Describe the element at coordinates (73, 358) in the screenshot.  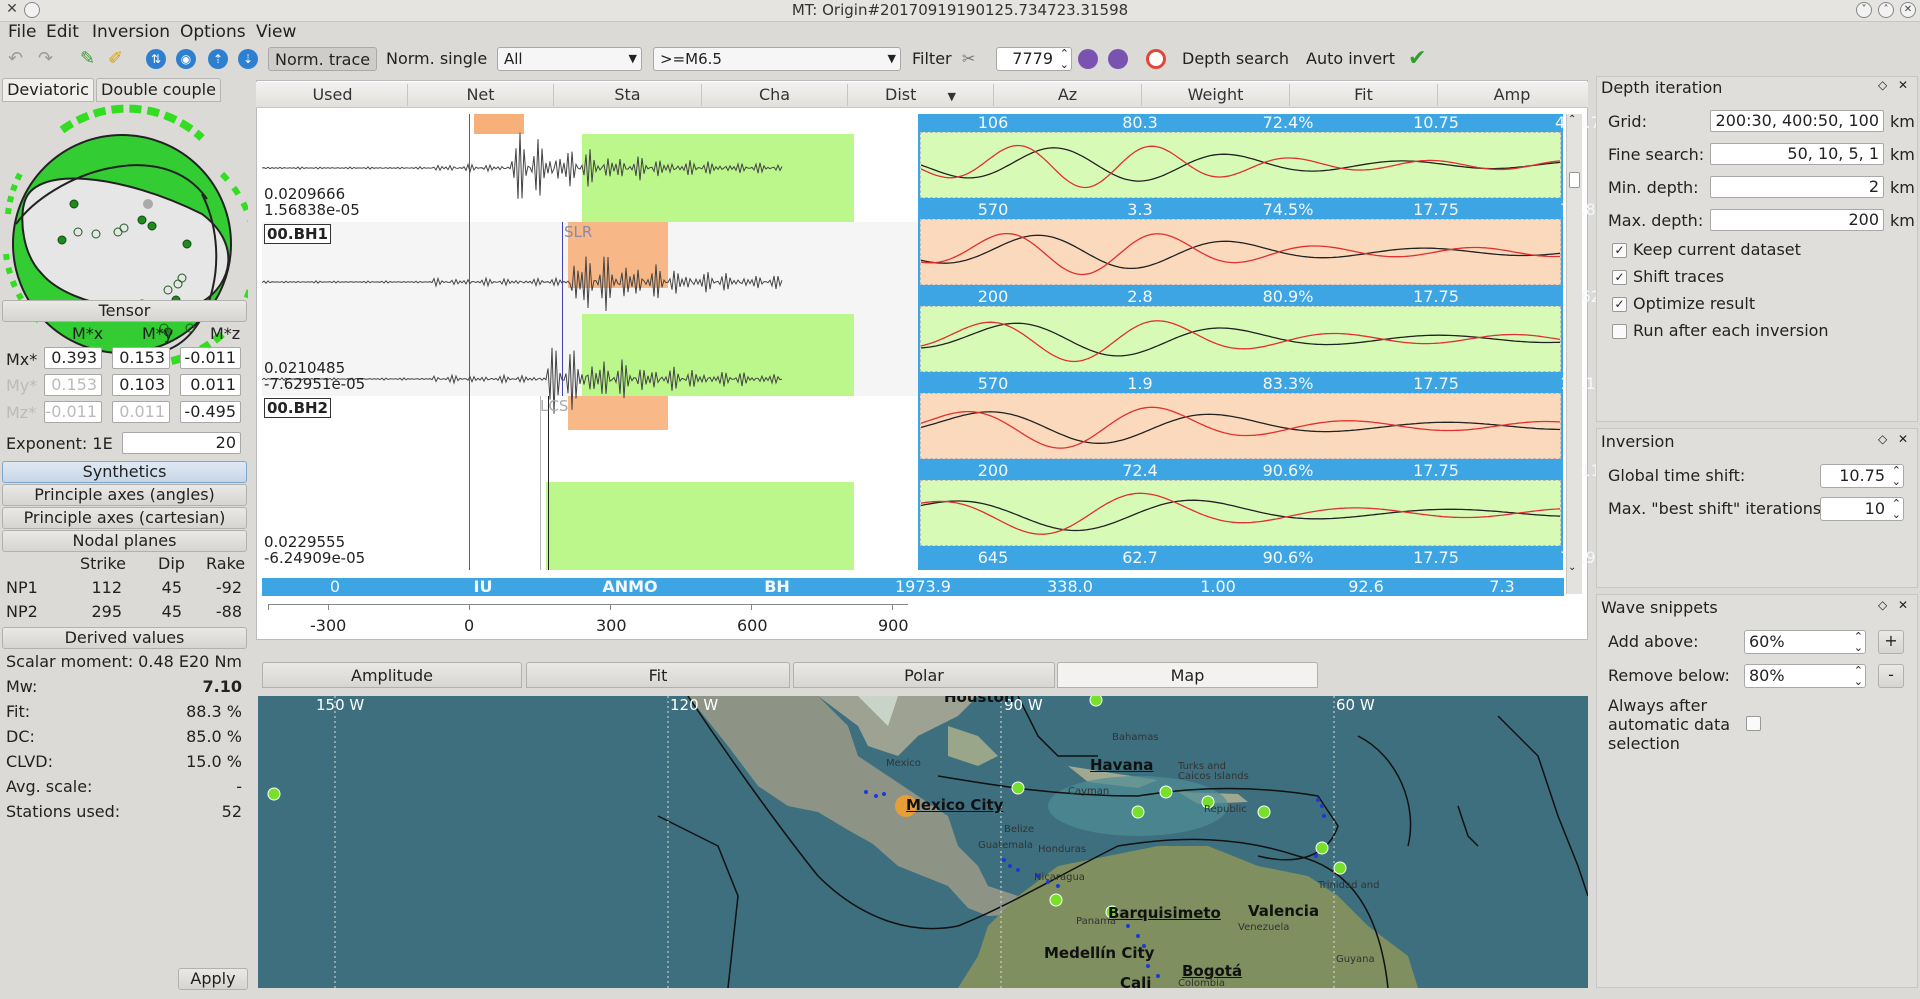
I see `tensor-mxx: 0.393` at that location.